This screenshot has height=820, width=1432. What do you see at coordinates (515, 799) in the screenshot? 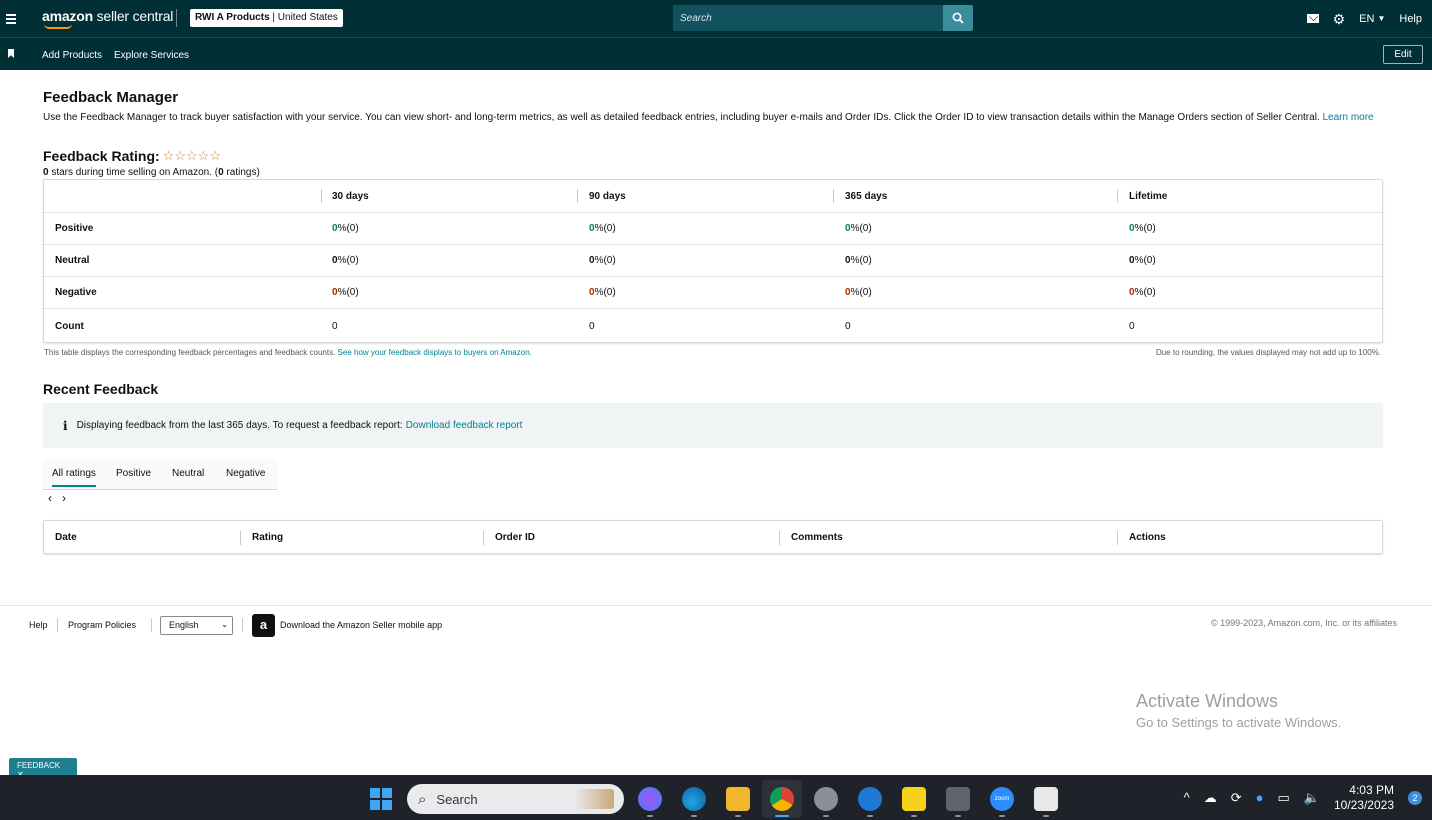
I see `taskbar-search: ⌕ Search` at bounding box center [515, 799].